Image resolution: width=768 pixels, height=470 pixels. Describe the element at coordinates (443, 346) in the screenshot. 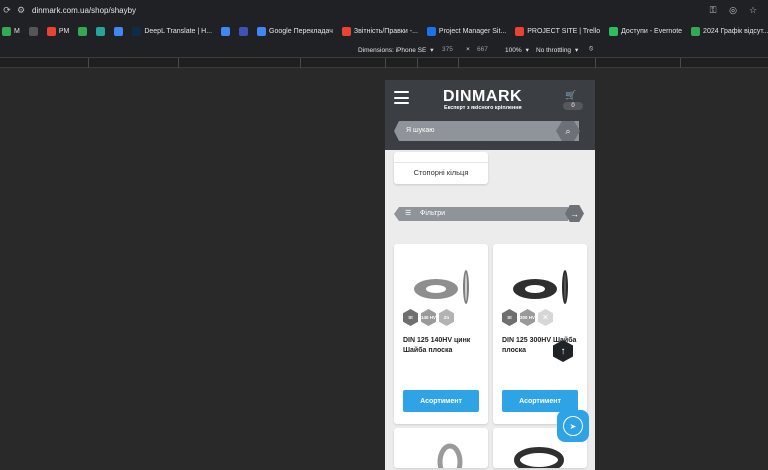

I see `product-name: DIN 125 140HV цинк Шайба плоска` at that location.